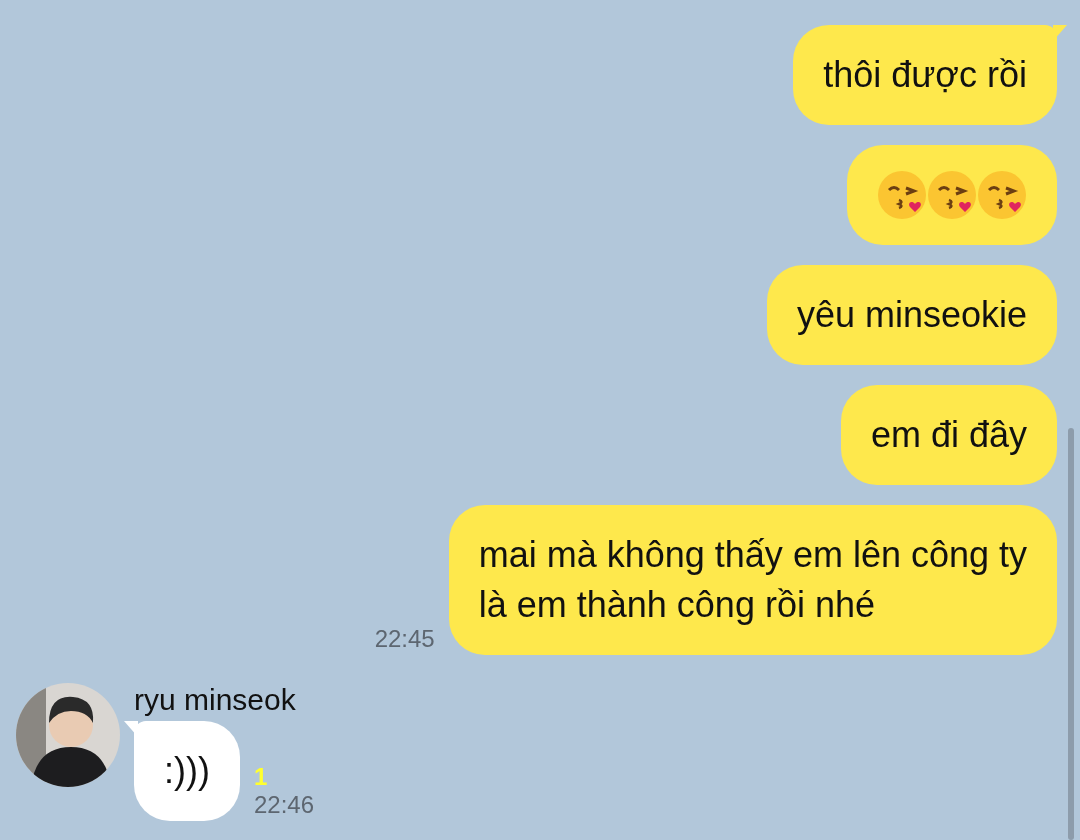 The image size is (1080, 840). What do you see at coordinates (911, 315) in the screenshot?
I see `message-bubble: yêu minseokie` at bounding box center [911, 315].